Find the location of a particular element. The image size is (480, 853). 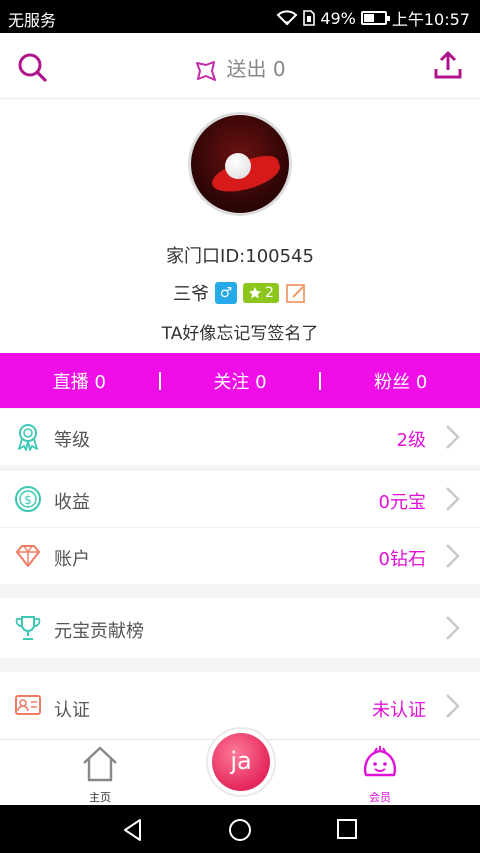

house-icon is located at coordinates (100, 764).